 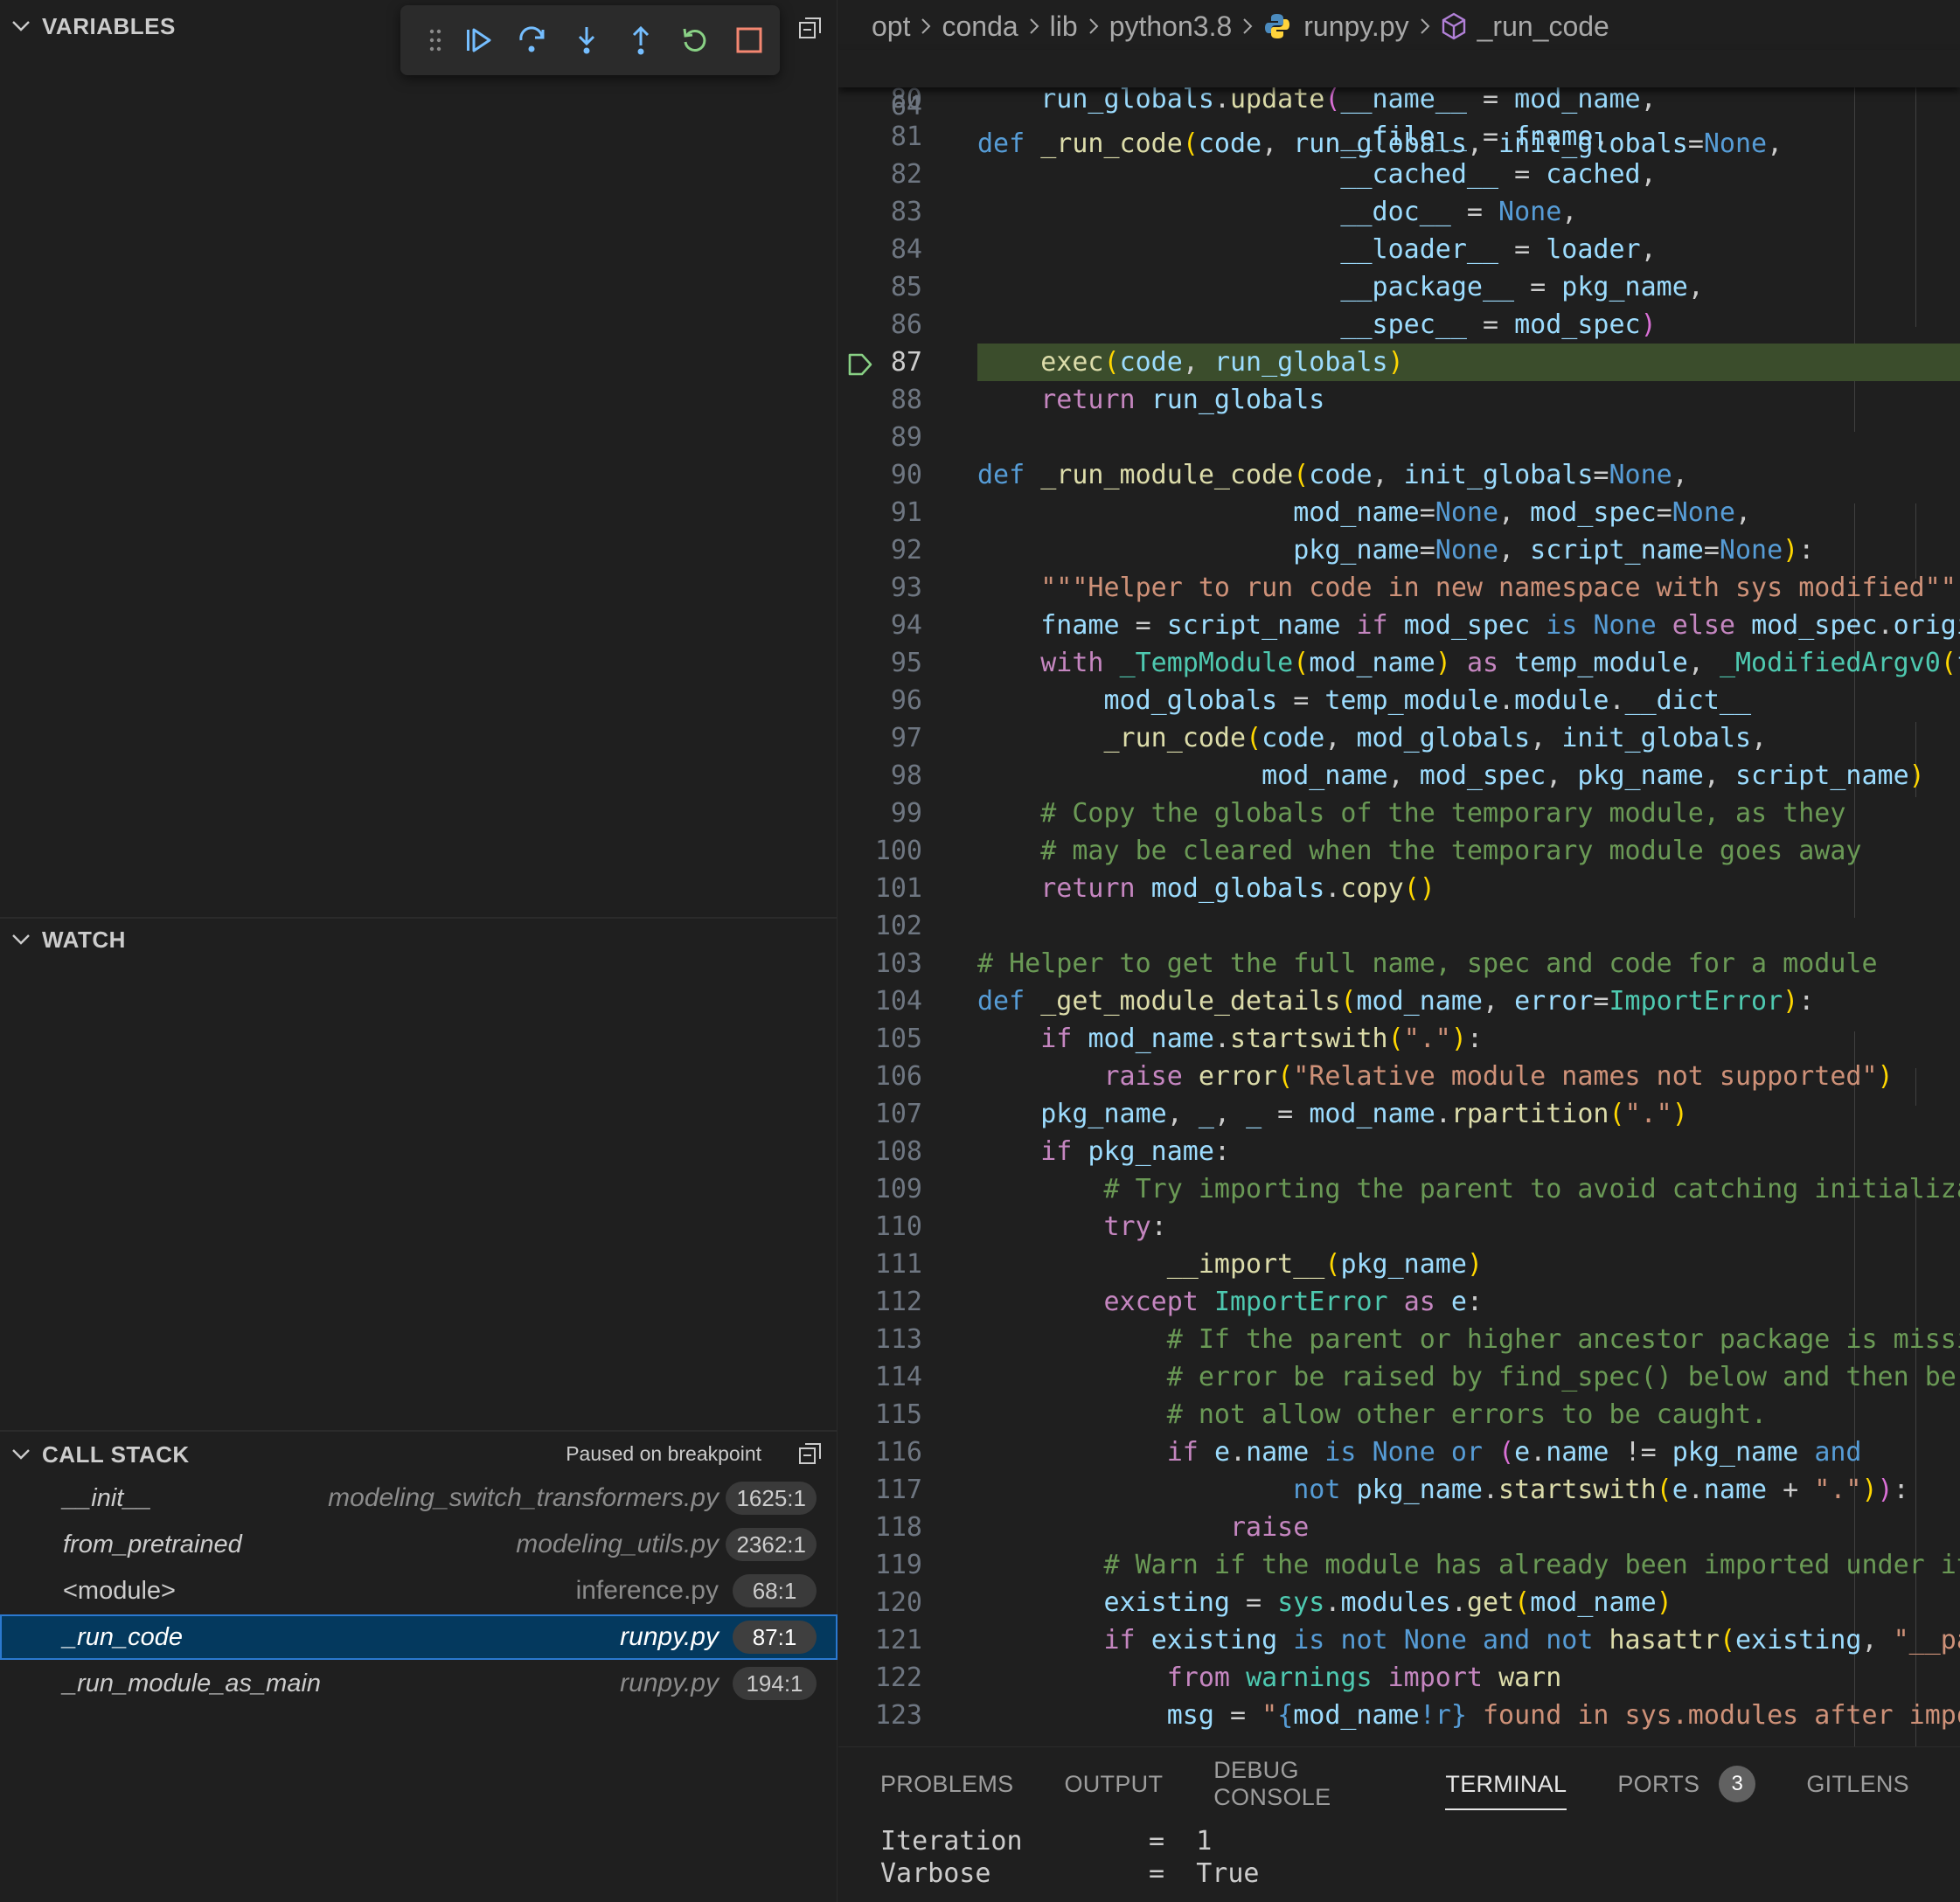 What do you see at coordinates (1399, 1227) in the screenshot?
I see `code-line: 110 try:` at bounding box center [1399, 1227].